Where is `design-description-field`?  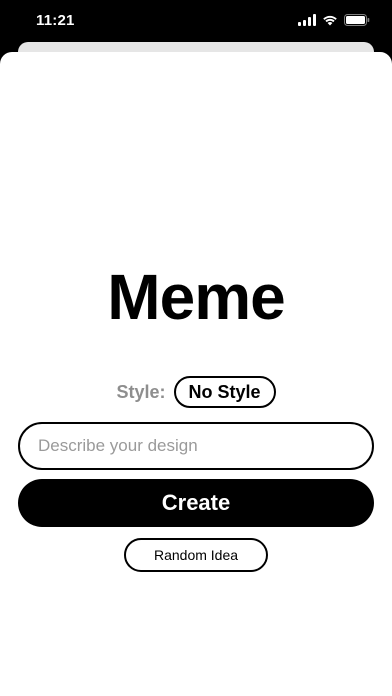 design-description-field is located at coordinates (196, 446).